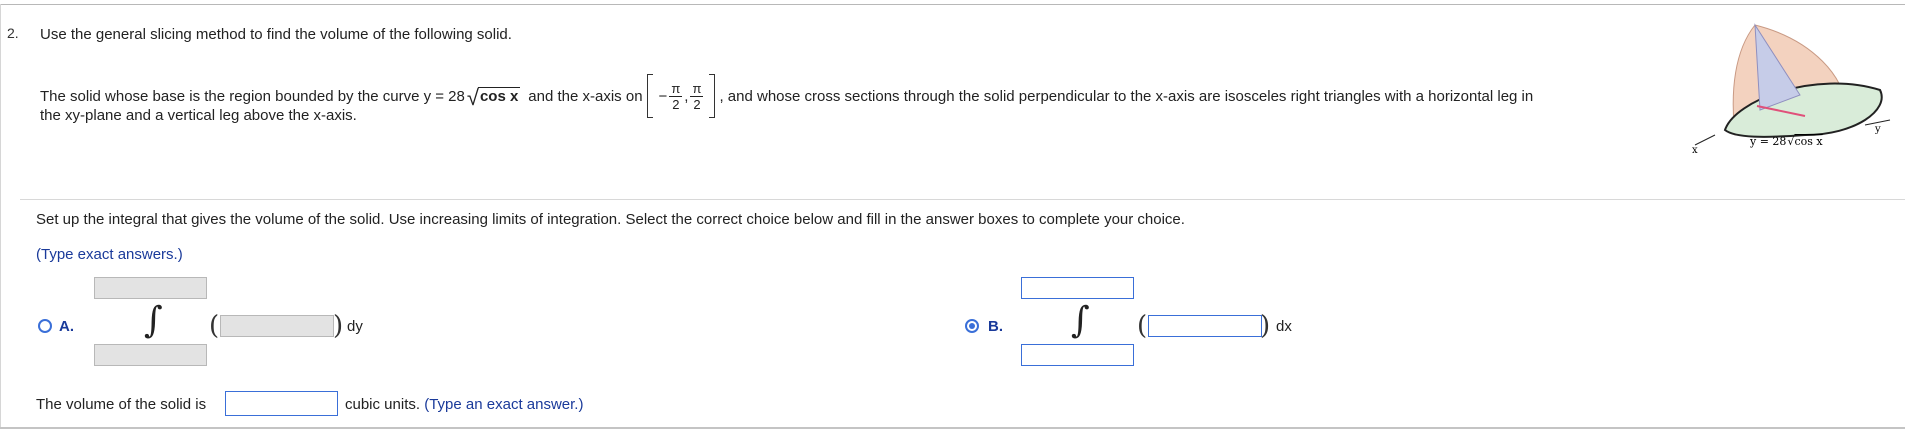 Image resolution: width=1905 pixels, height=431 pixels. Describe the element at coordinates (1080, 320) in the screenshot. I see `integral-sign-b: ∫` at that location.